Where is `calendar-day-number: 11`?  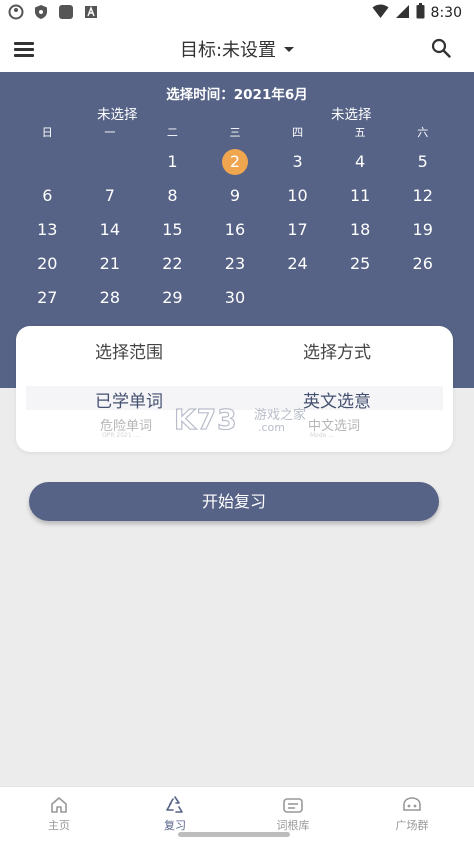 calendar-day-number: 11 is located at coordinates (360, 195).